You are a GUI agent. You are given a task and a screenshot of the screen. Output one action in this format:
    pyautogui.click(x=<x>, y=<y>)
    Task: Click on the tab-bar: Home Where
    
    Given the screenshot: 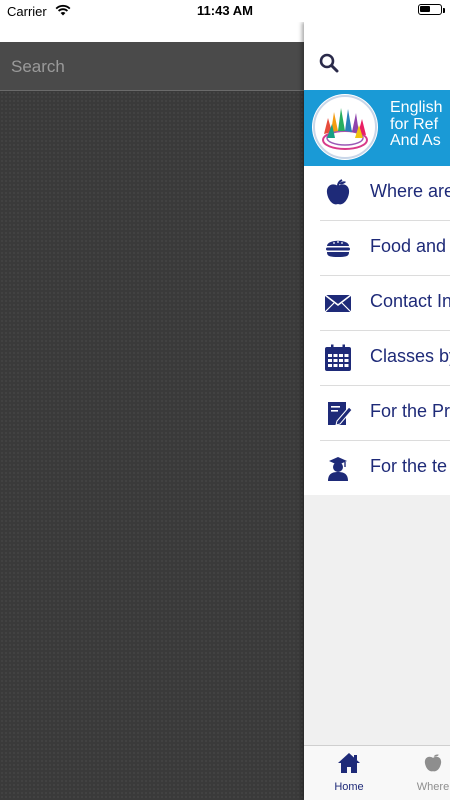 What is the action you would take?
    pyautogui.click(x=377, y=772)
    